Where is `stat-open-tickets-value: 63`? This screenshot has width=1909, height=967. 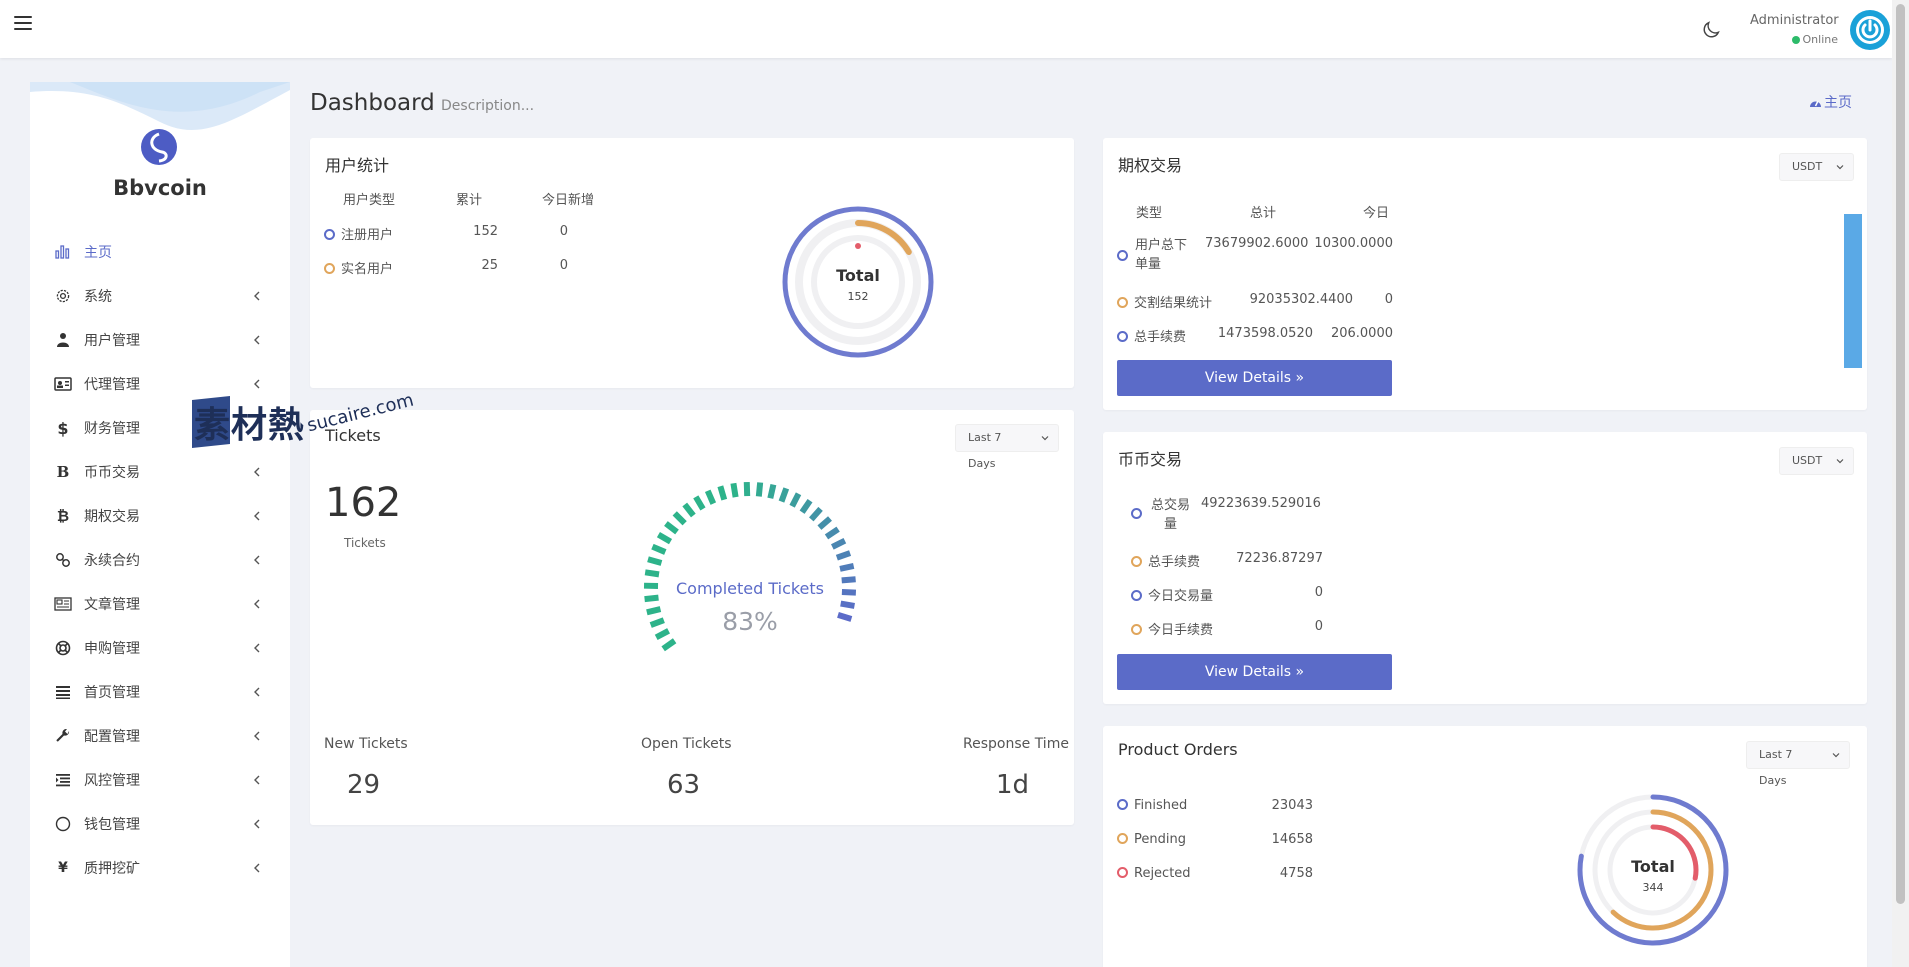 stat-open-tickets-value: 63 is located at coordinates (684, 785).